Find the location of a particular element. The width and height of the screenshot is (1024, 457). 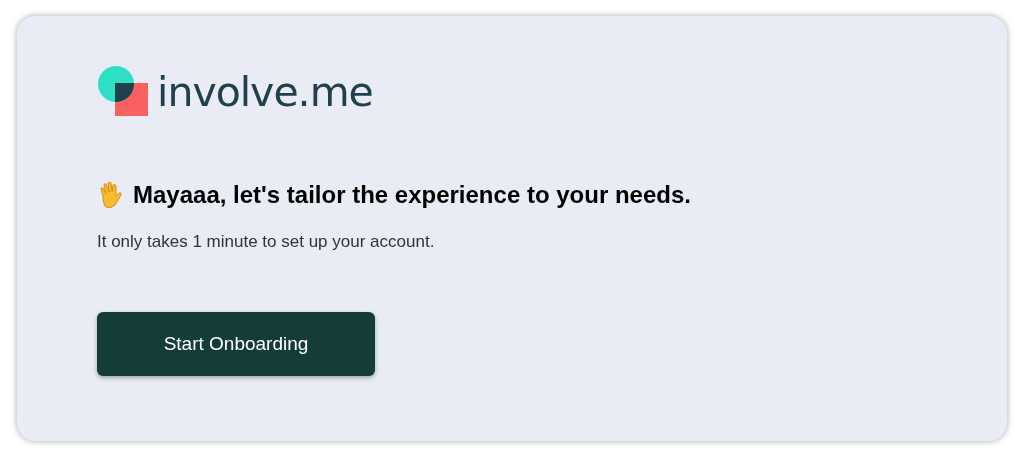

start-onboarding-button: Start Onboarding is located at coordinates (236, 344).